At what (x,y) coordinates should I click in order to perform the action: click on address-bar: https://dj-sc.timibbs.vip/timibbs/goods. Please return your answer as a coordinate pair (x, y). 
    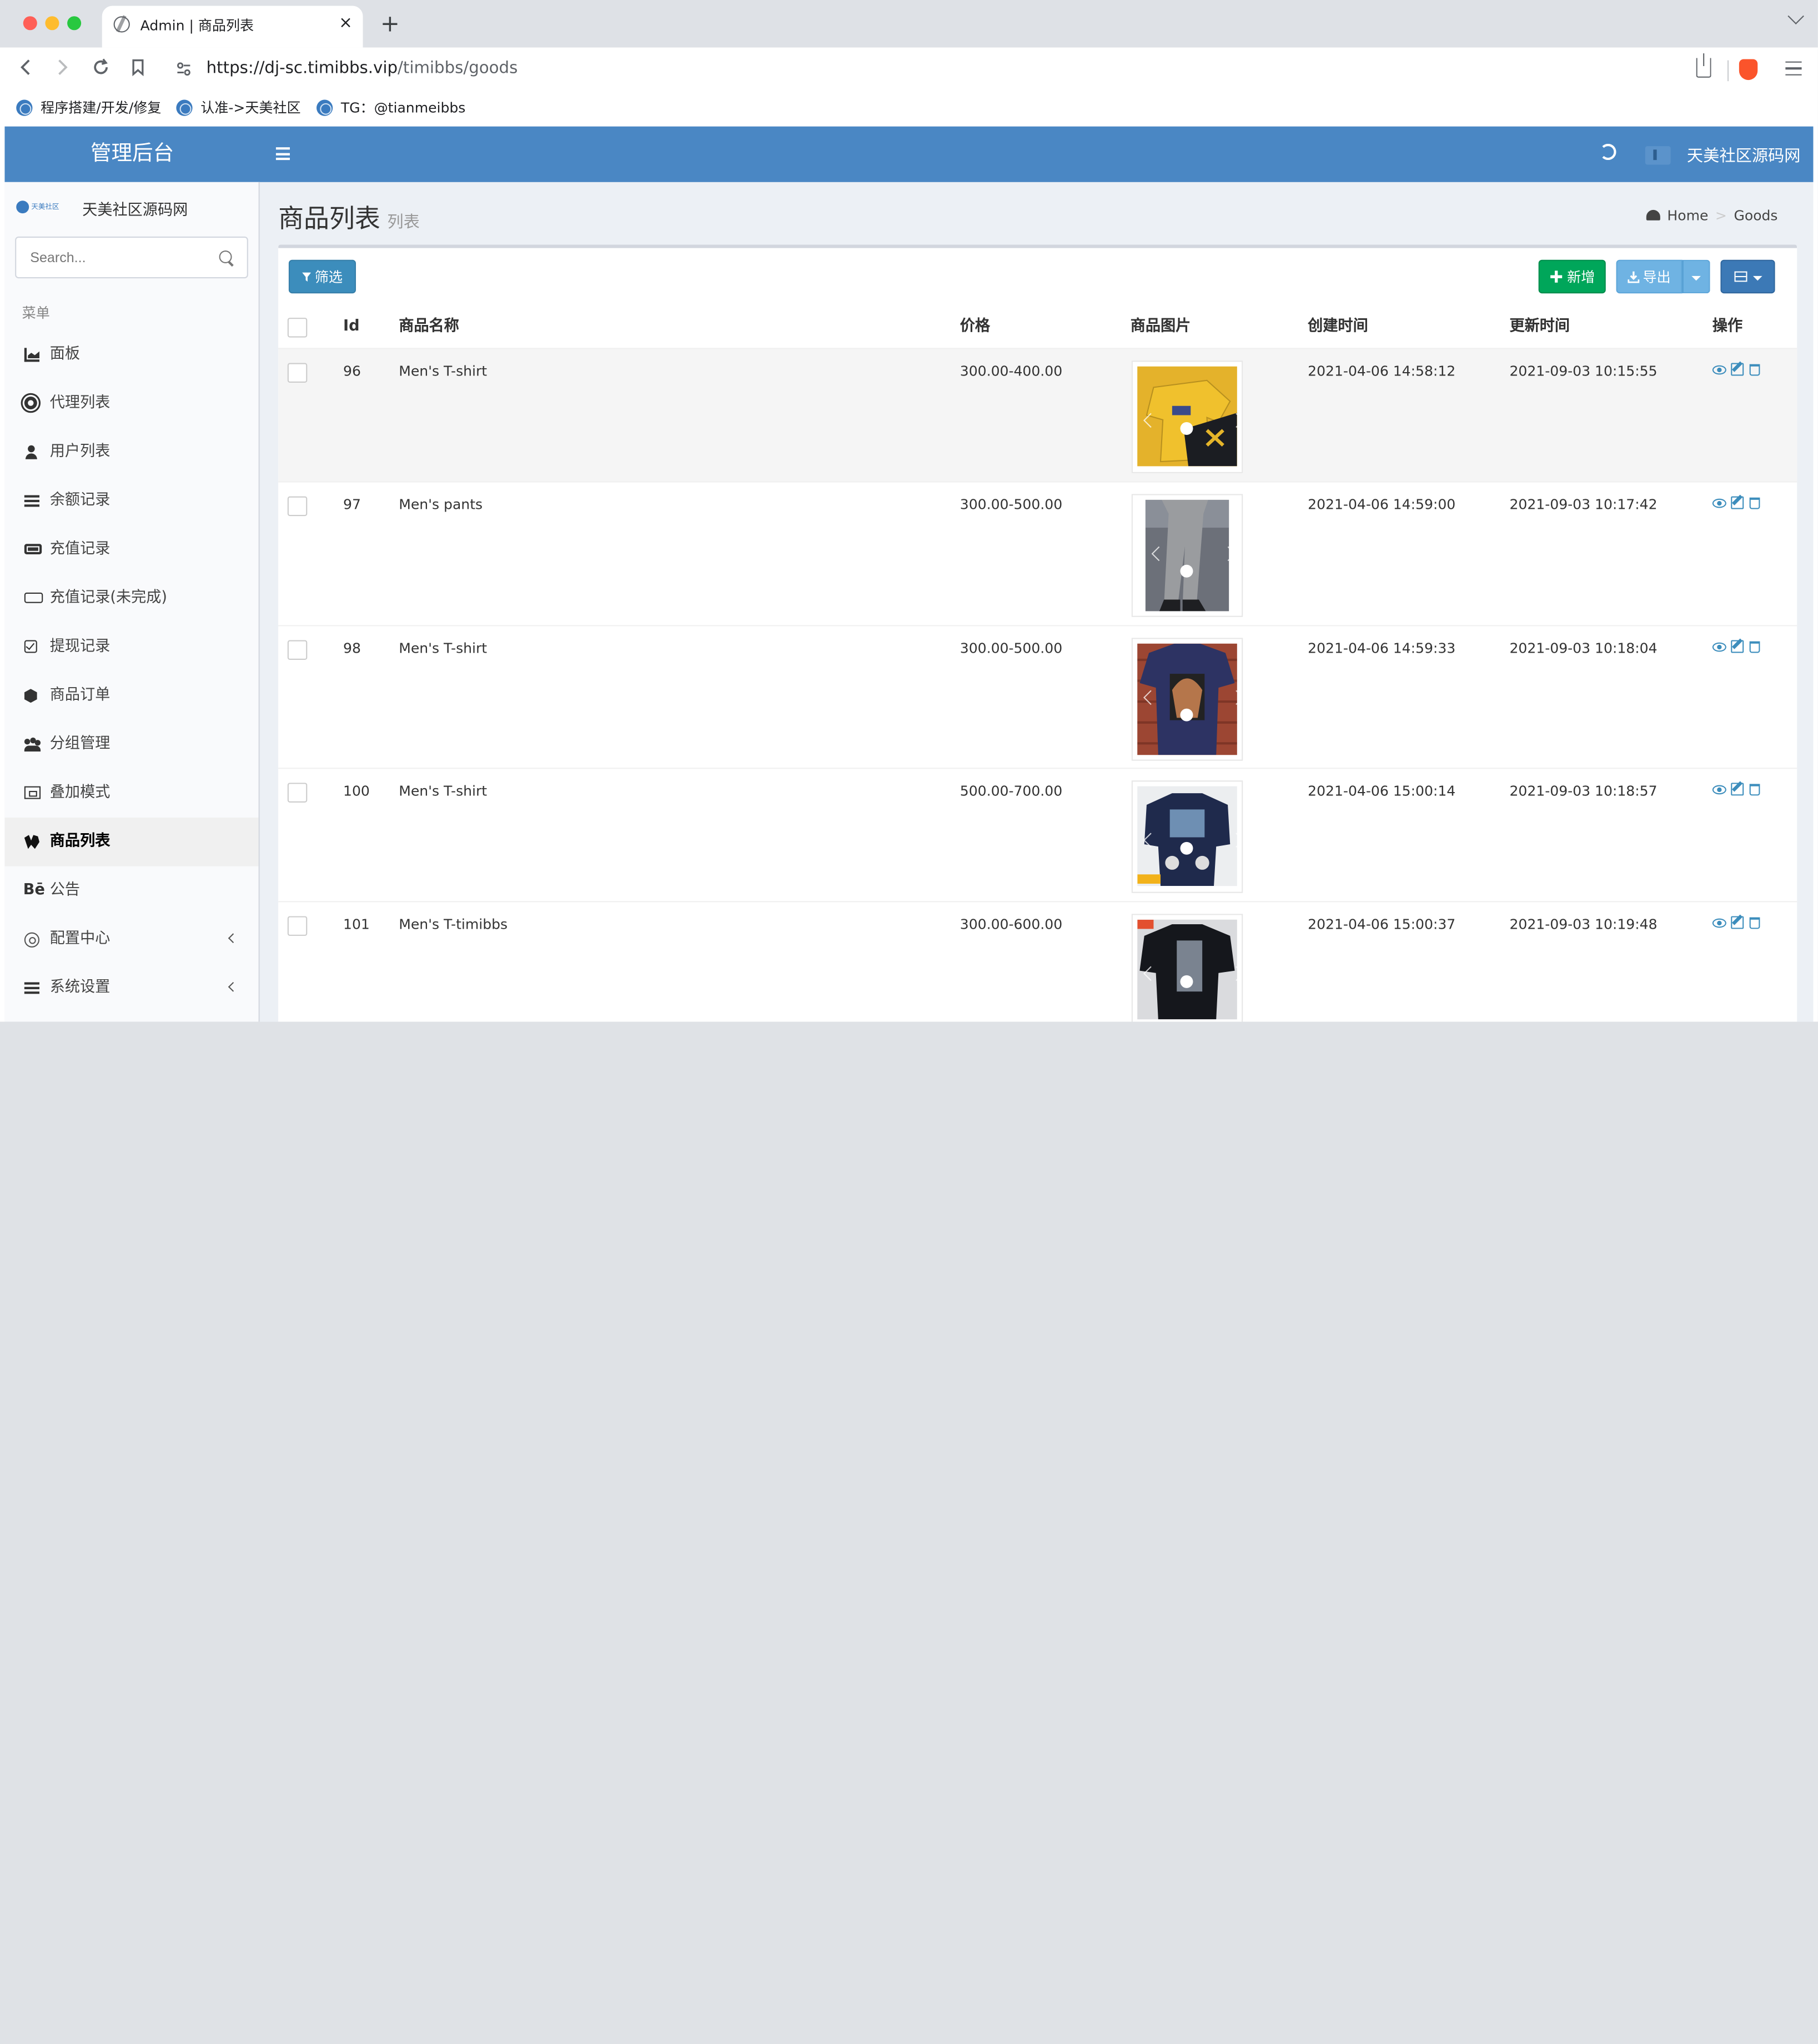
    Looking at the image, I should click on (362, 68).